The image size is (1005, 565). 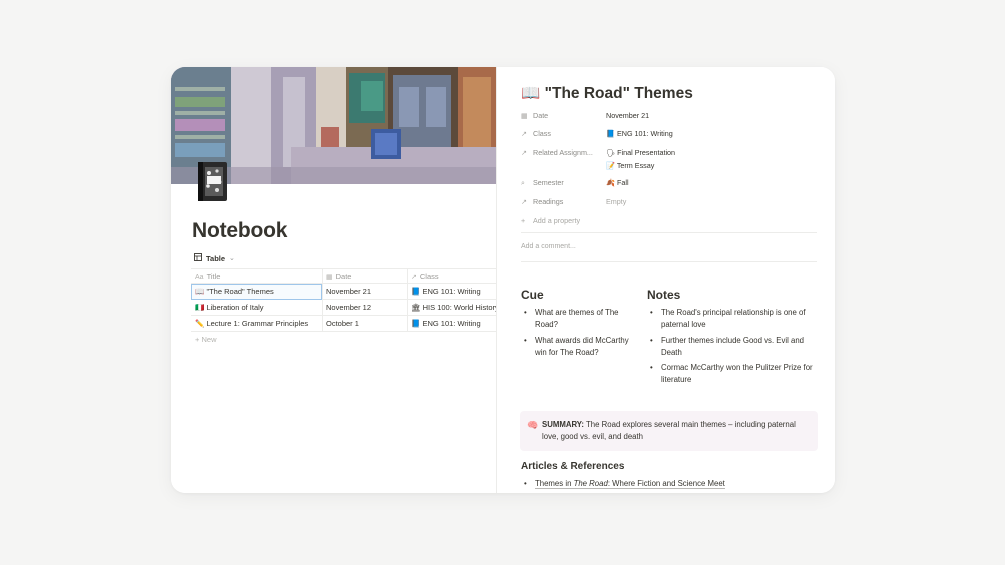 I want to click on add-property-button: + Add a property, so click(x=671, y=221).